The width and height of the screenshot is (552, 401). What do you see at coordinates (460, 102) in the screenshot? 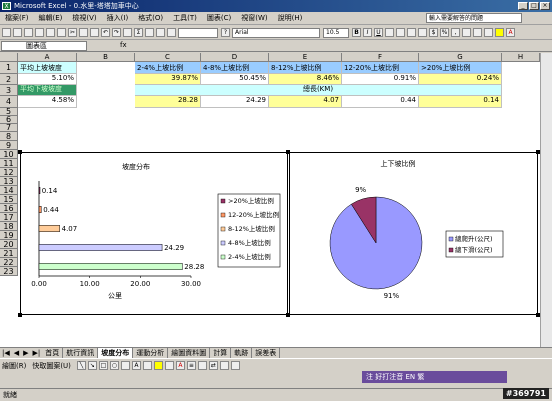
I see `cell-g4: 0.14` at bounding box center [460, 102].